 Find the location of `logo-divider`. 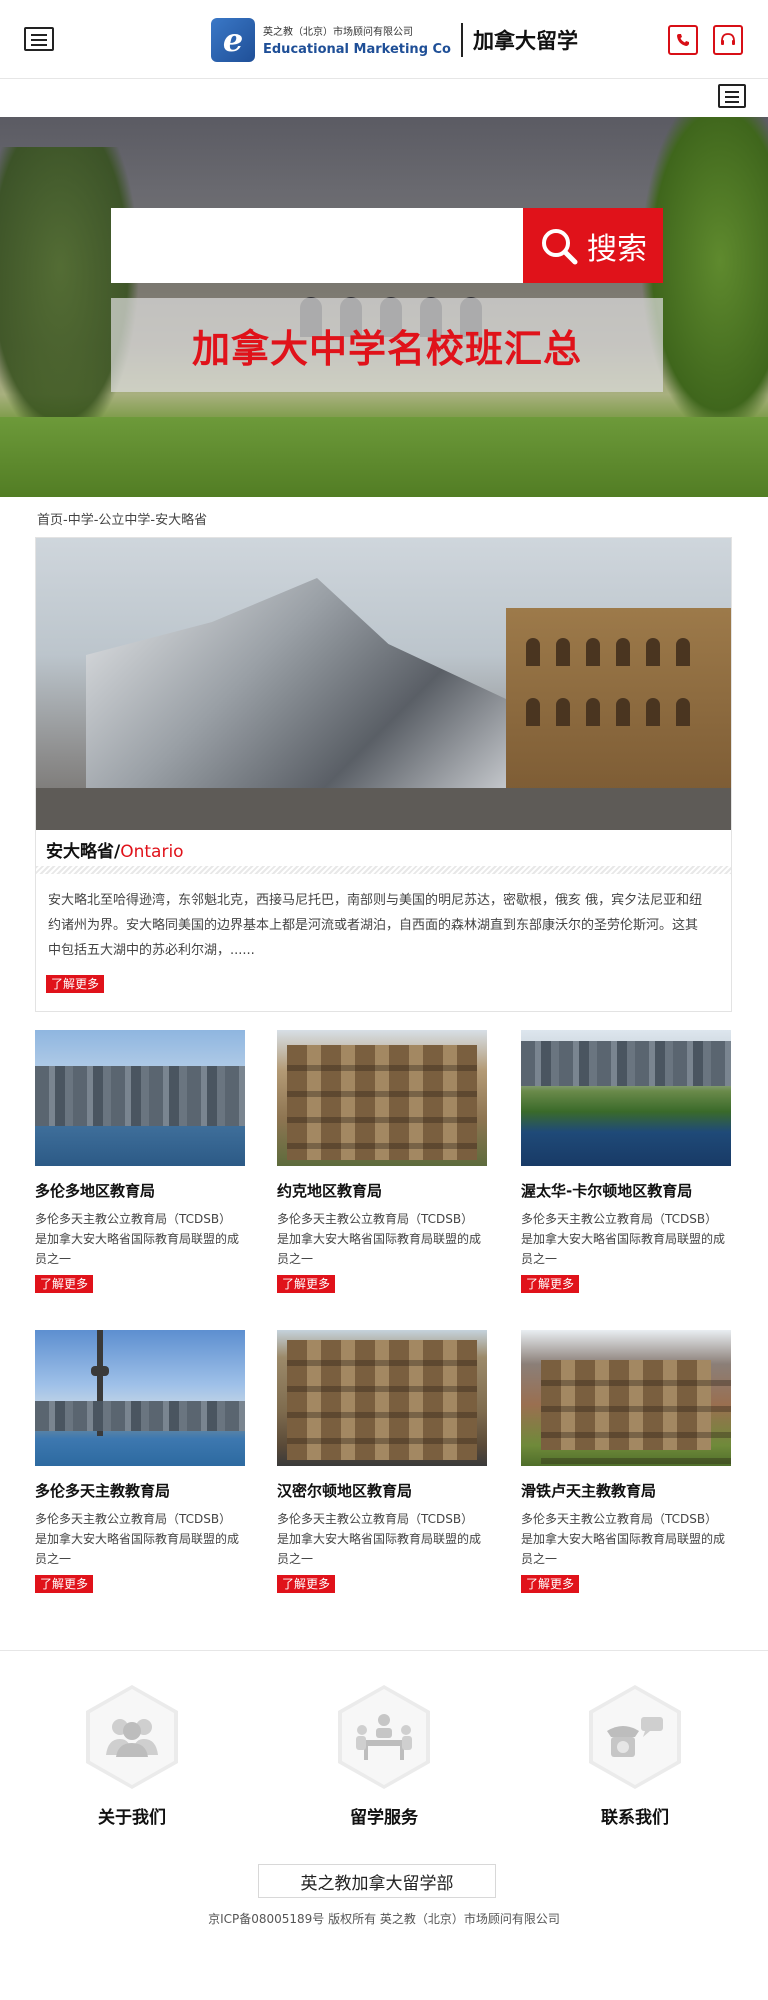

logo-divider is located at coordinates (462, 40).